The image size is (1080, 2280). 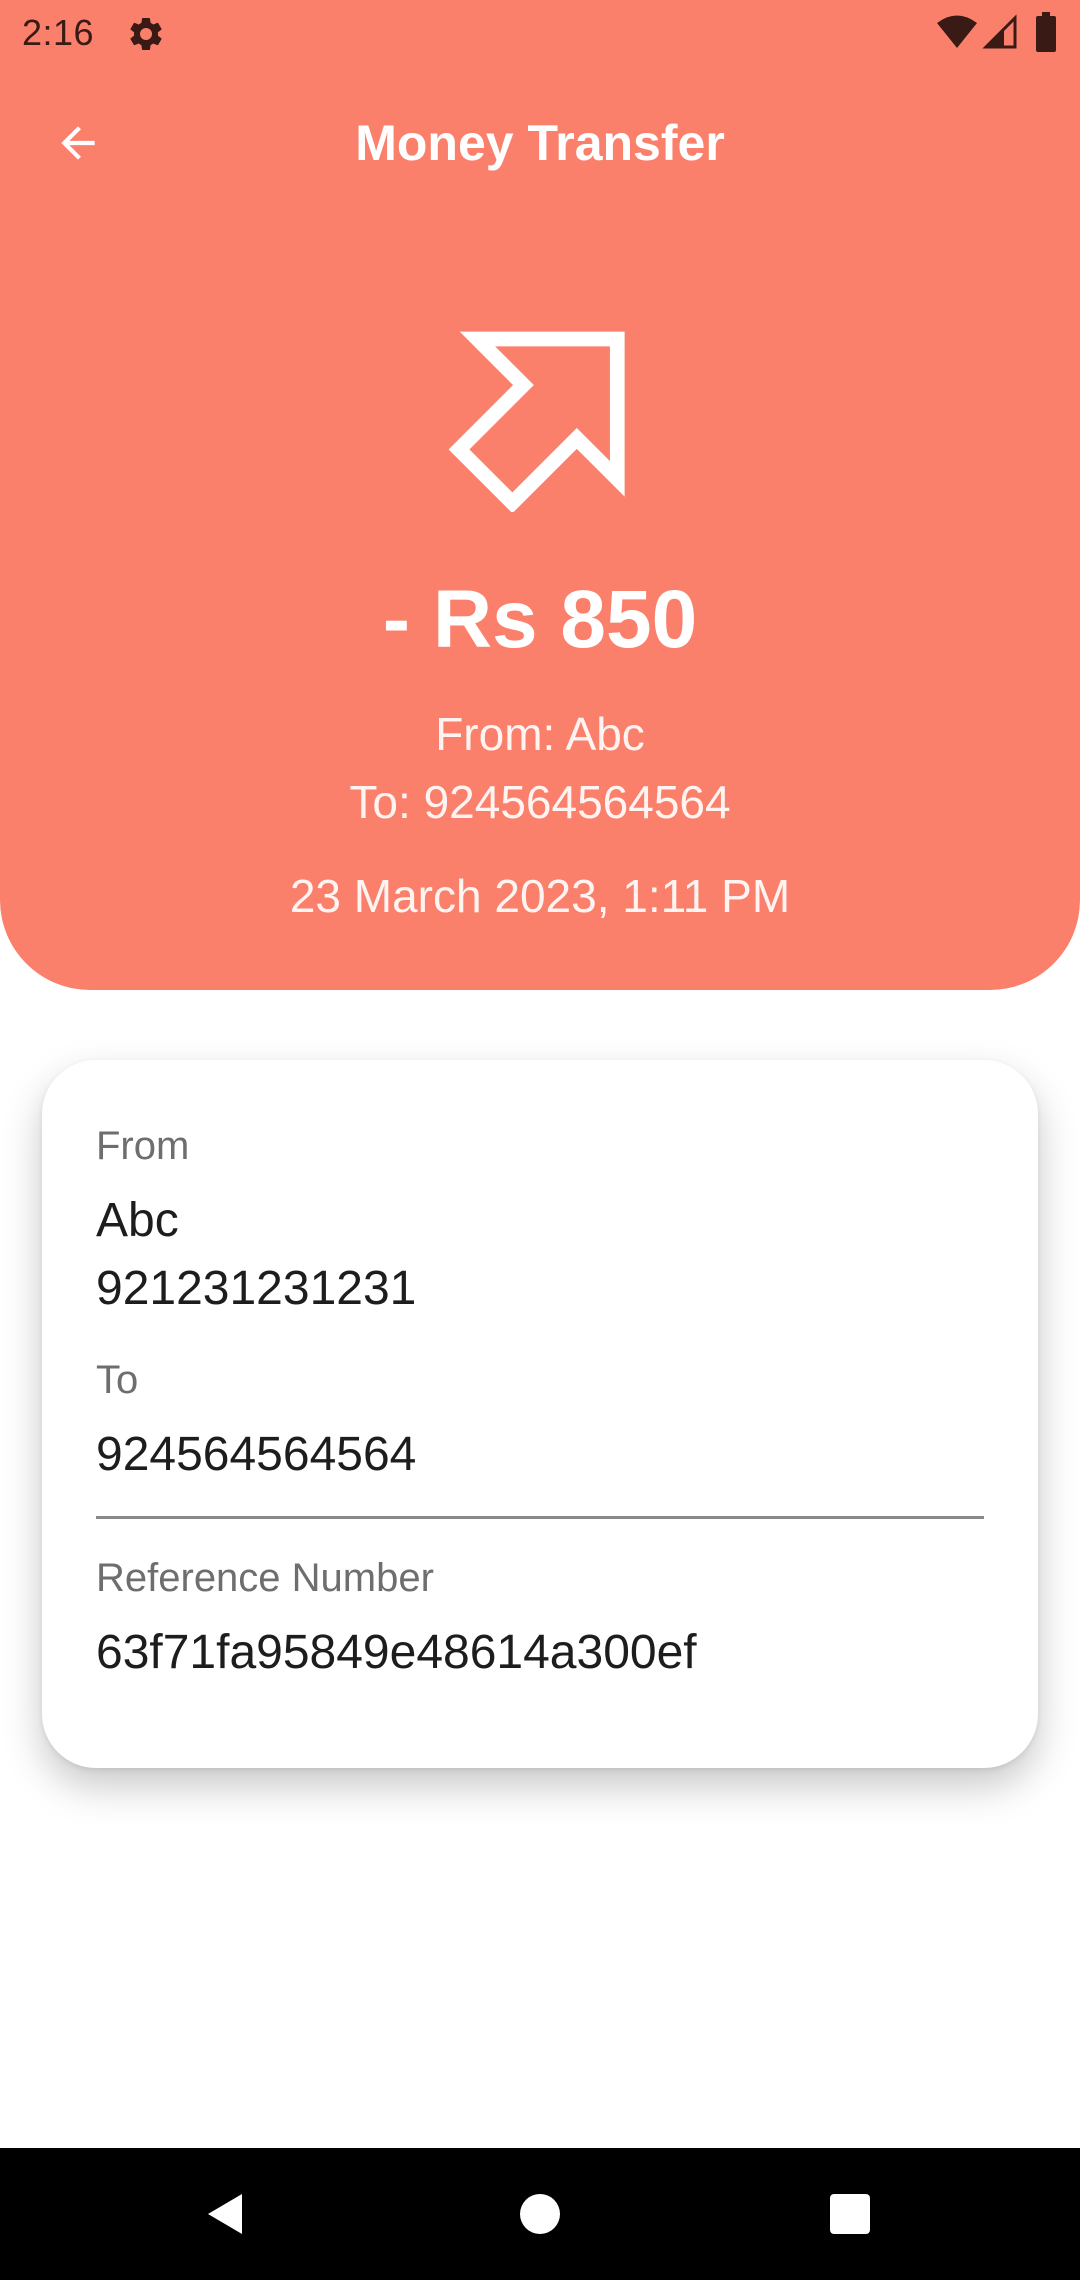 I want to click on nav-back-button, so click(x=226, y=2214).